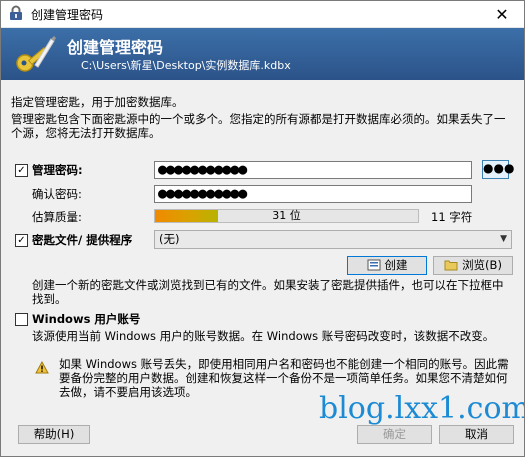  Describe the element at coordinates (16, 12) in the screenshot. I see `lock-icon` at that location.